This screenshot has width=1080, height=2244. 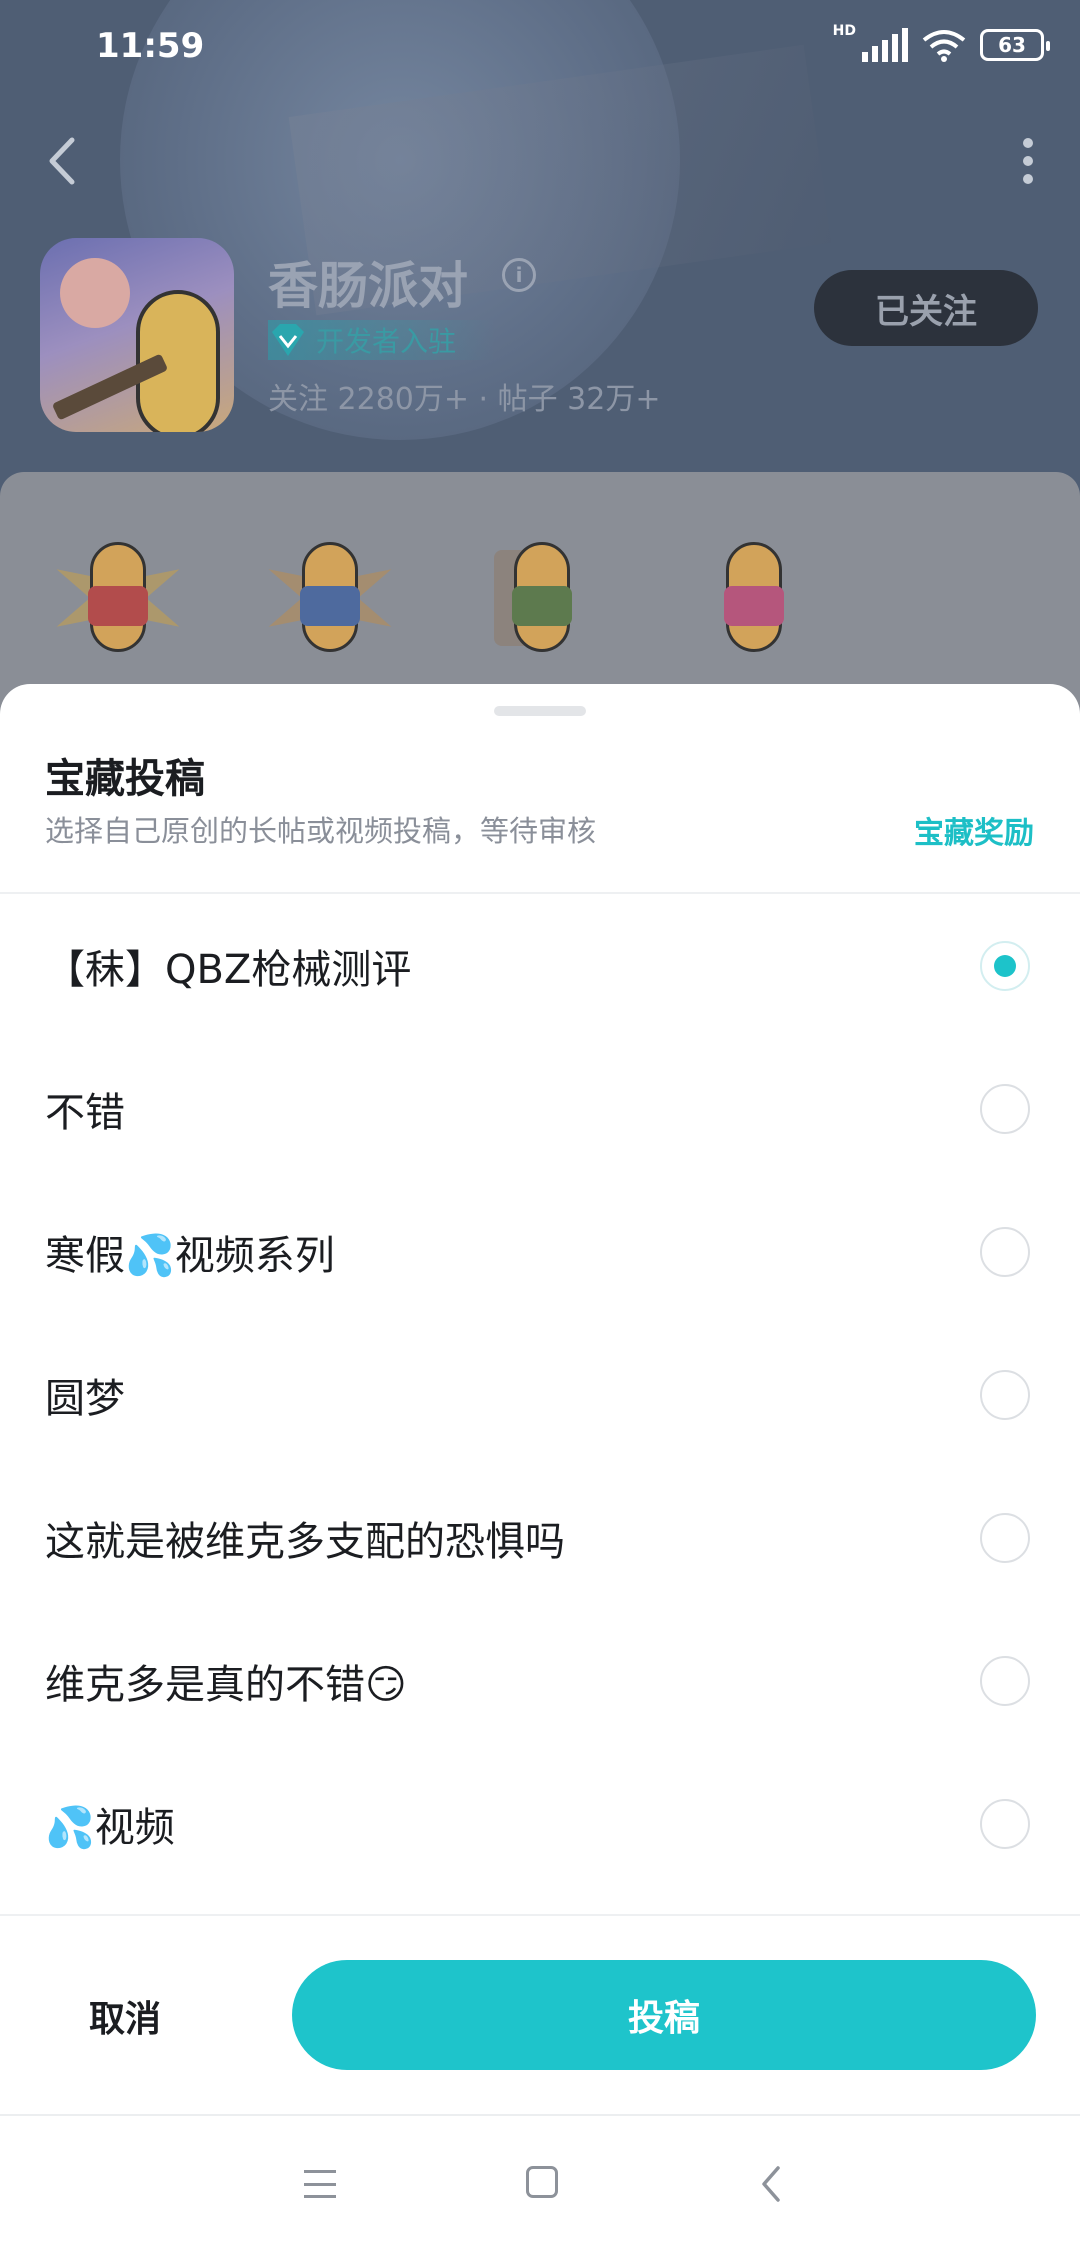 I want to click on home-icon, so click(x=542, y=2182).